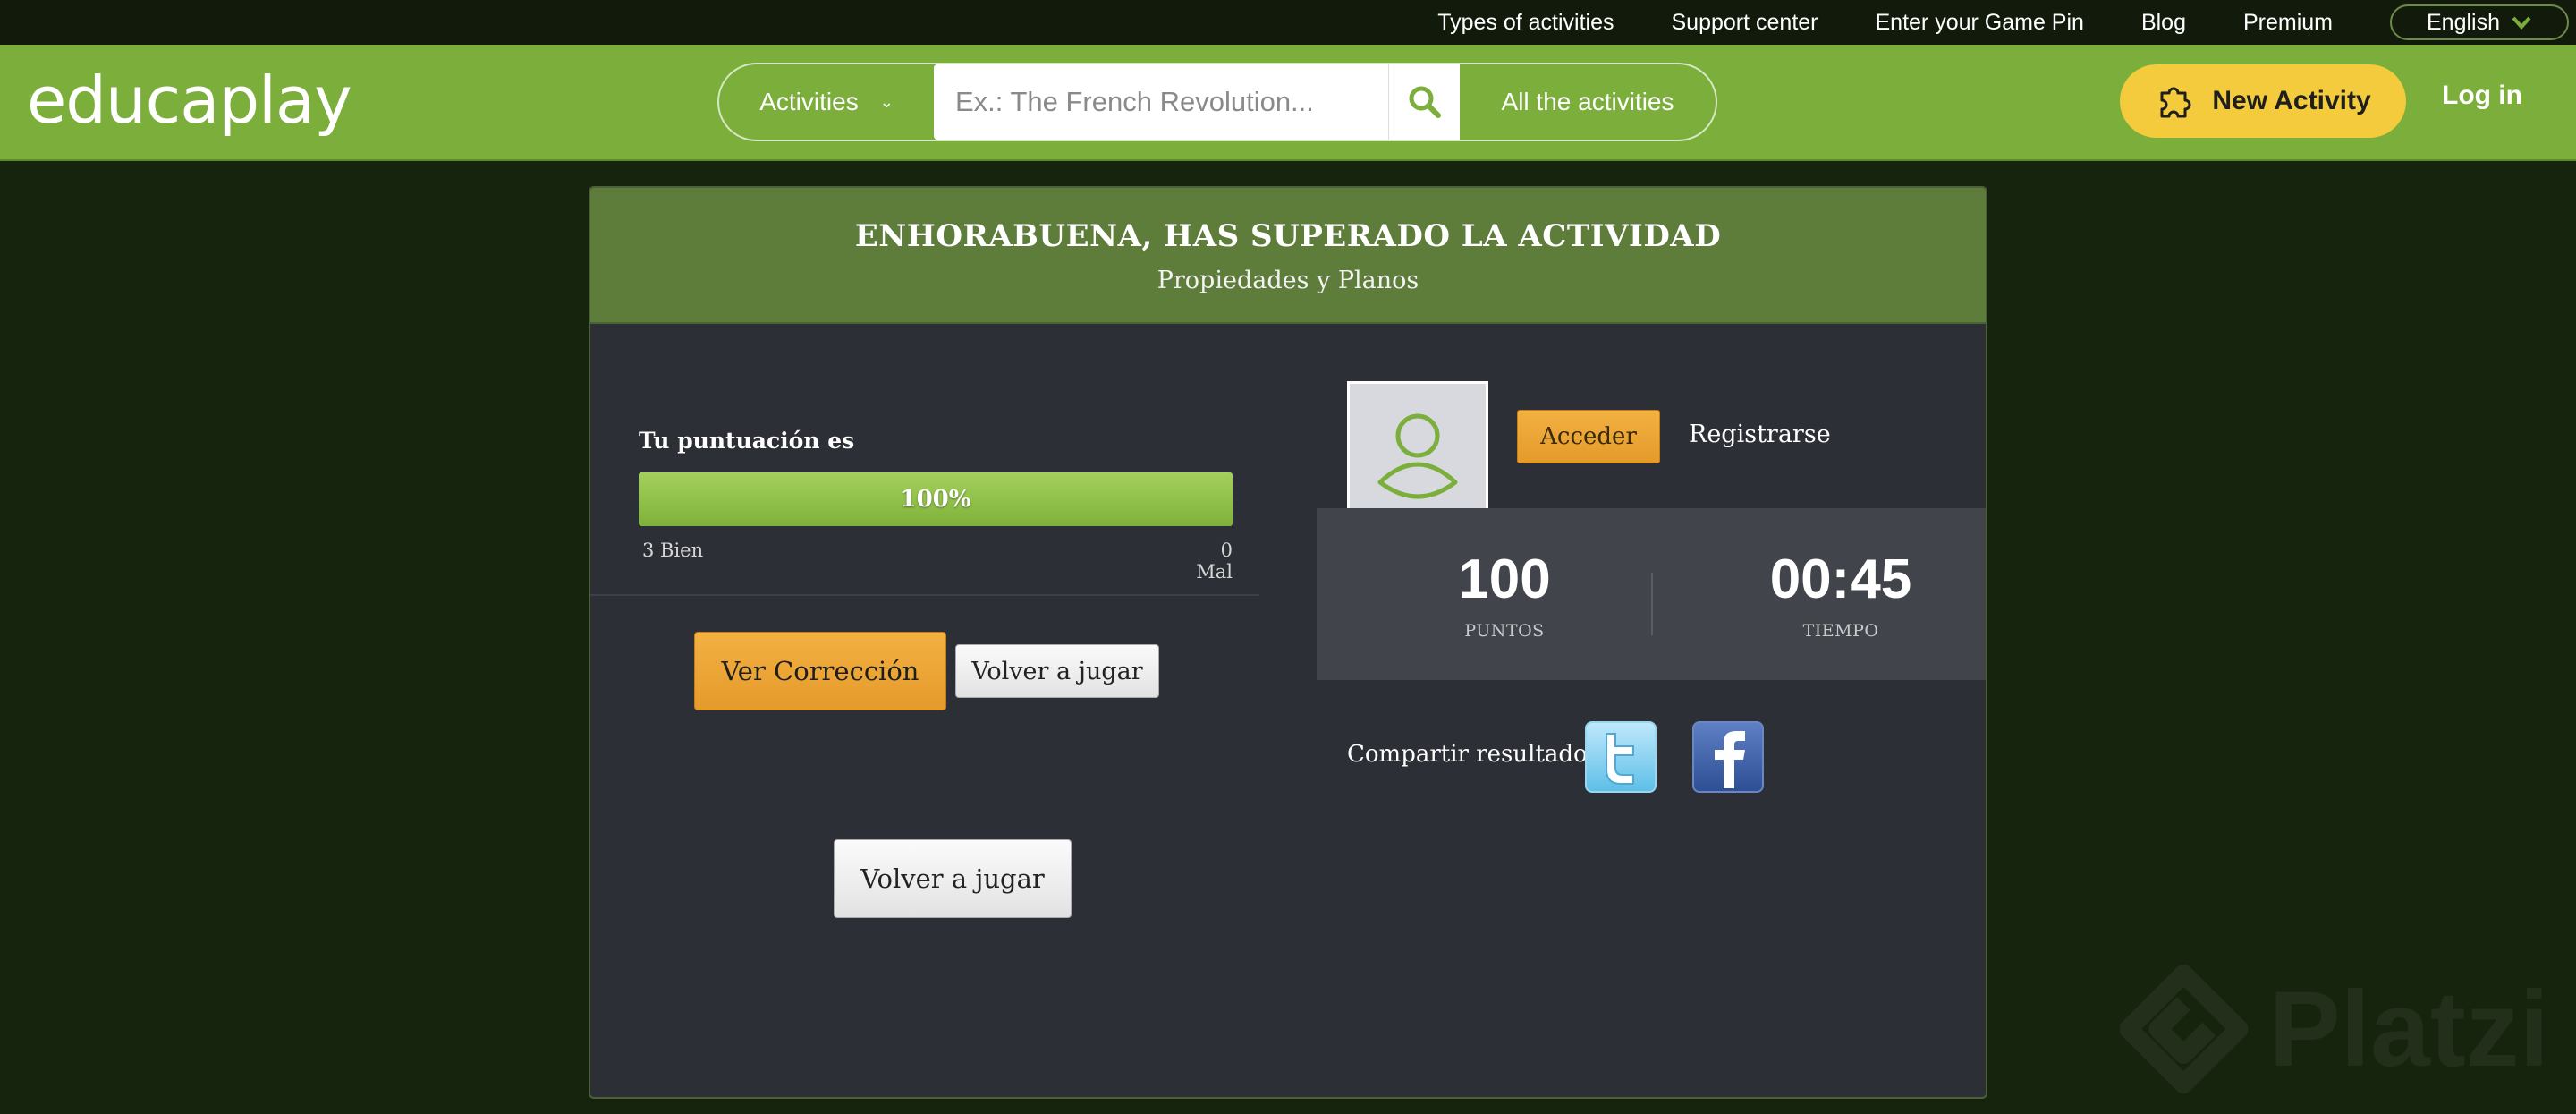 The width and height of the screenshot is (2576, 1114). I want to click on topbar-link-premium: Premium, so click(2288, 23).